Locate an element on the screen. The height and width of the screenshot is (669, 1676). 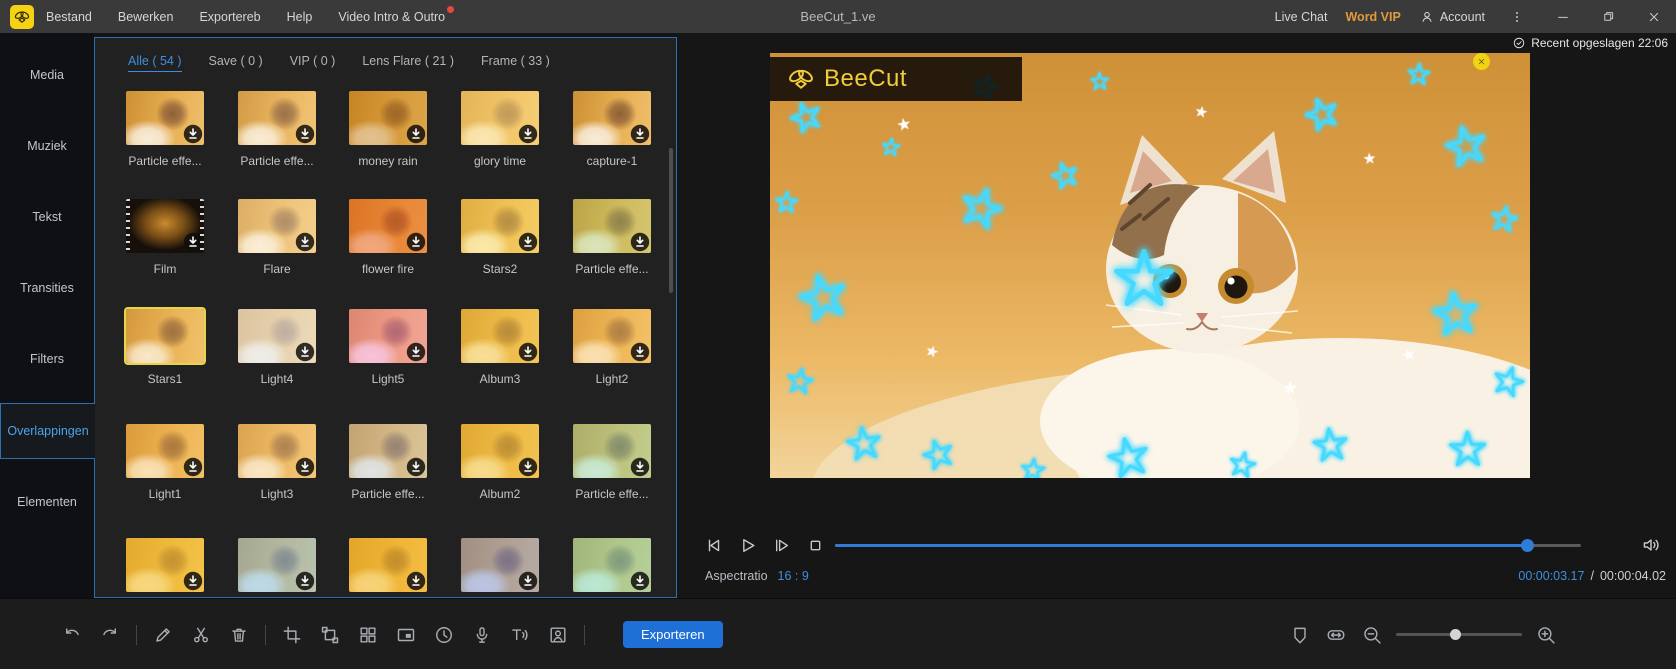
crop-icon is located at coordinates (292, 635).